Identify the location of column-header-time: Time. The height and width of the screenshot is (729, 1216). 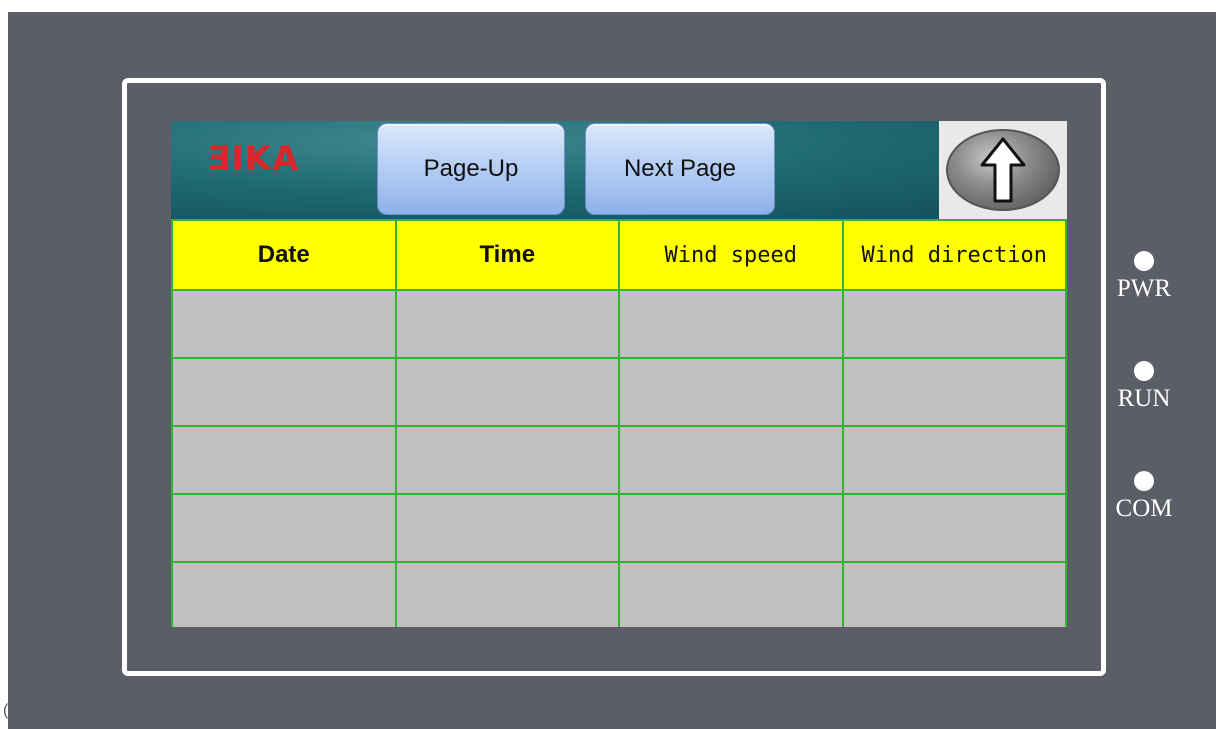
(507, 255).